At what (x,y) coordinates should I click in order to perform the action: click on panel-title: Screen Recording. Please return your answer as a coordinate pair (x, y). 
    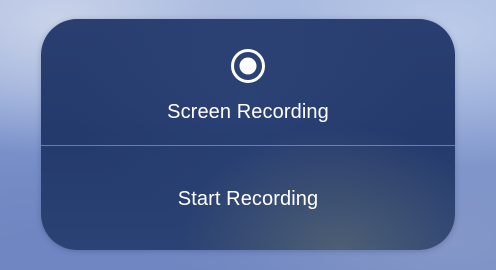
    Looking at the image, I should click on (248, 112).